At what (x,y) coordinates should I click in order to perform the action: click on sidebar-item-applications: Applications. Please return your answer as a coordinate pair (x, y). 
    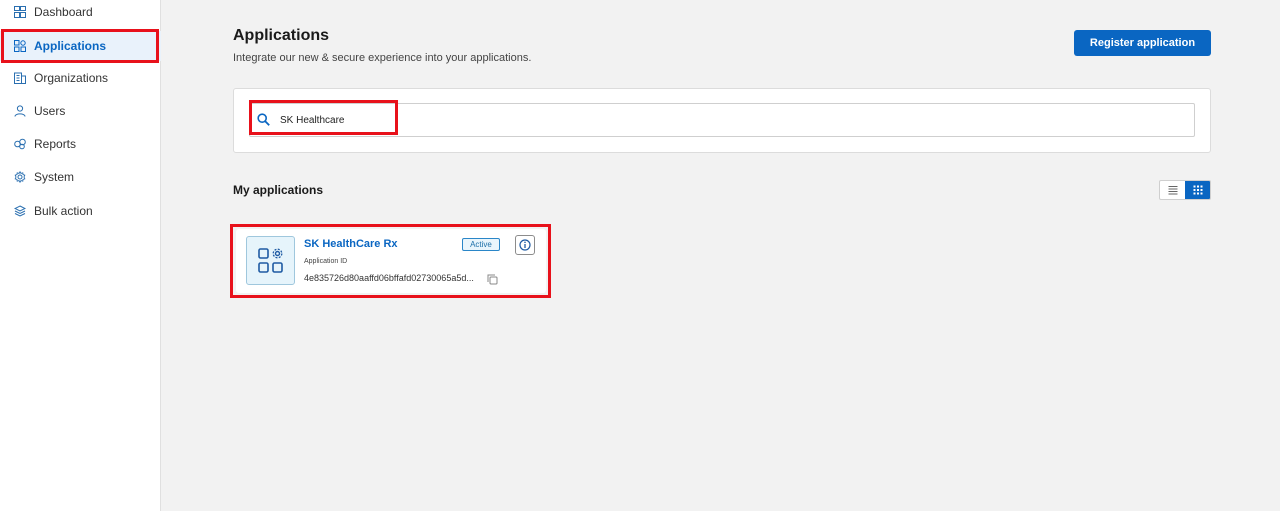
    Looking at the image, I should click on (80, 46).